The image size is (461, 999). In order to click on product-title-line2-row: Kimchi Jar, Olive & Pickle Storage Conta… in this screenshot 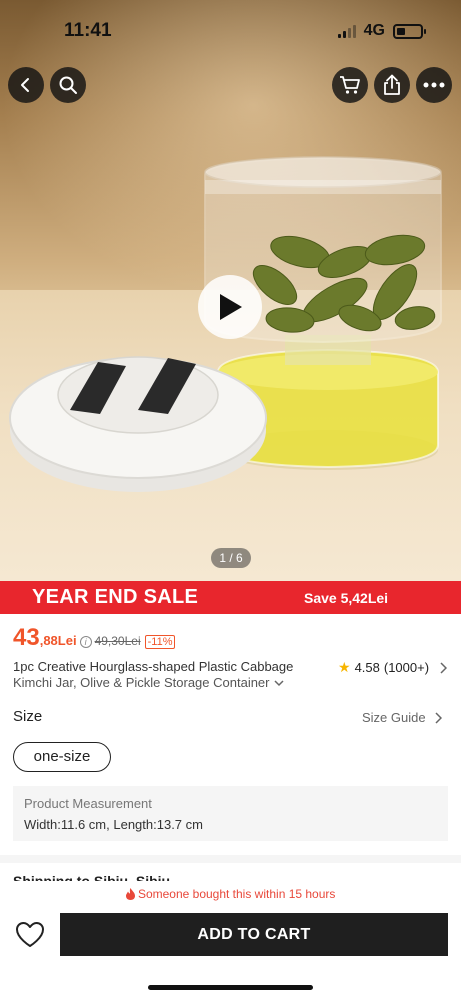, I will do `click(173, 683)`.